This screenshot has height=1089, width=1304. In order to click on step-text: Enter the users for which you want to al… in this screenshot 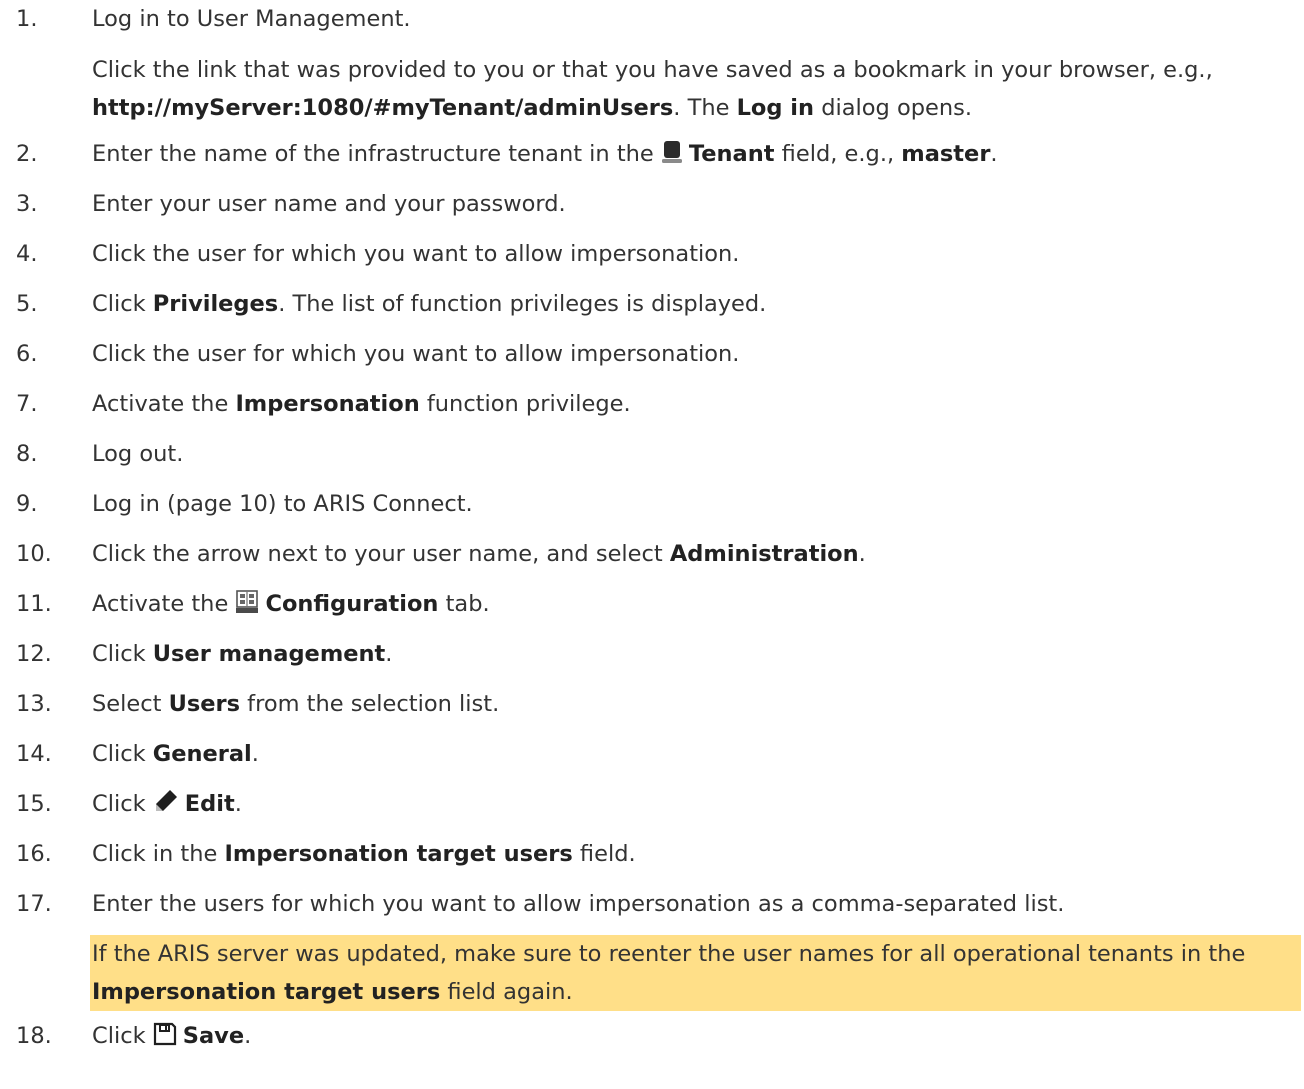, I will do `click(578, 904)`.